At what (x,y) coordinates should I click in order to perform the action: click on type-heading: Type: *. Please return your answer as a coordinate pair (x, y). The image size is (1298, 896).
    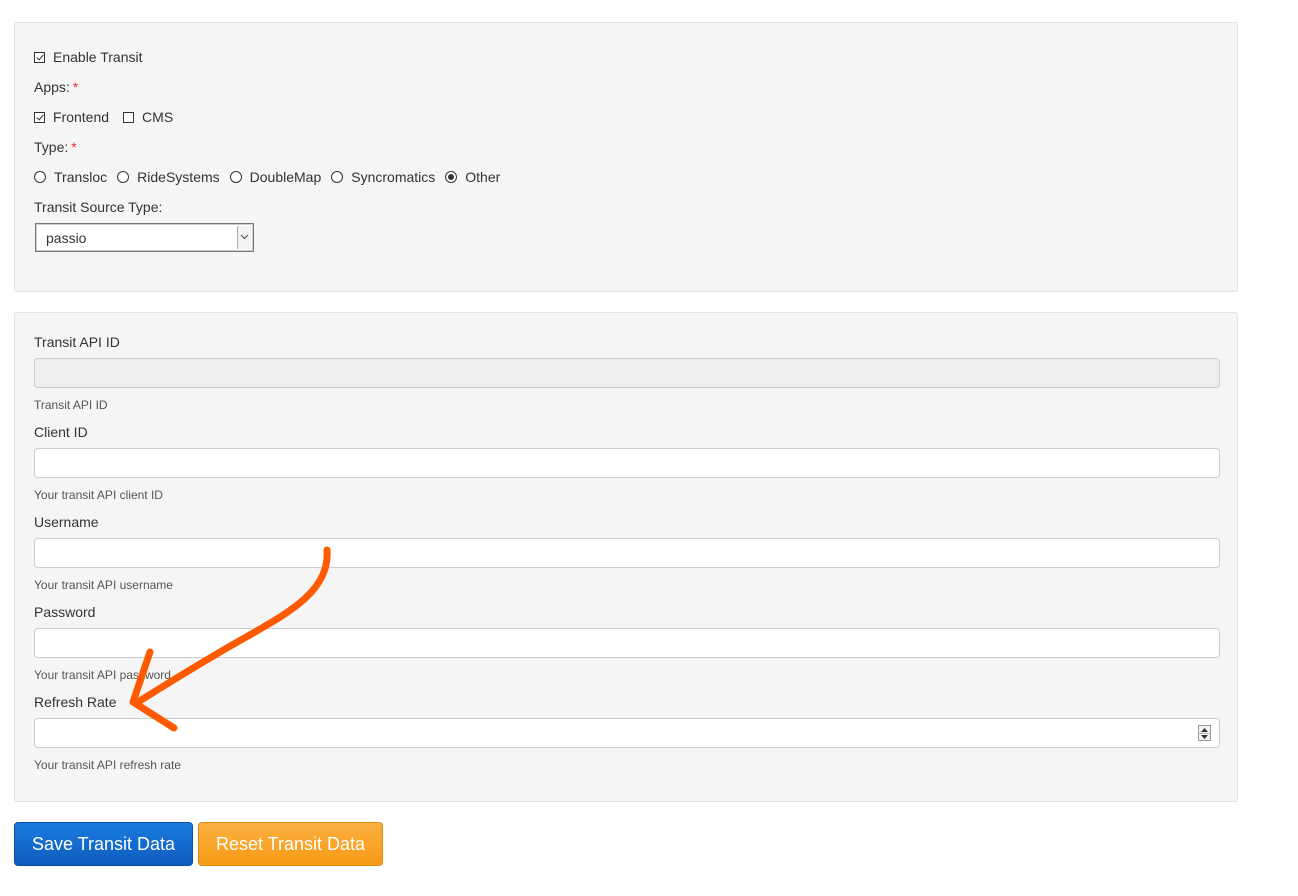
    Looking at the image, I should click on (55, 147).